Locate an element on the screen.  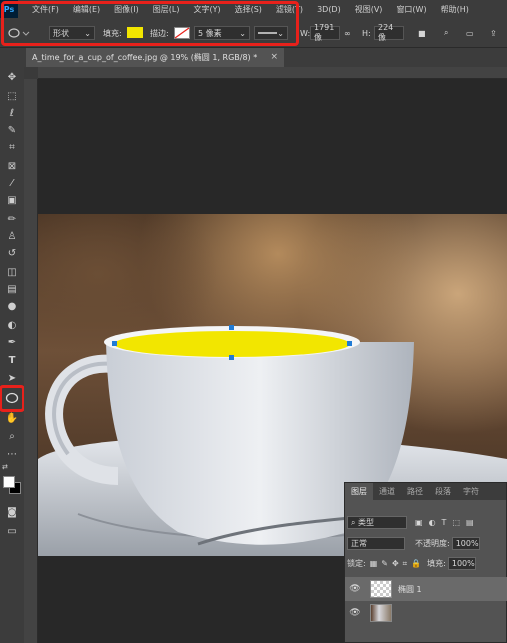
filter-pixel-icon: ▣ is located at coordinates (419, 522).